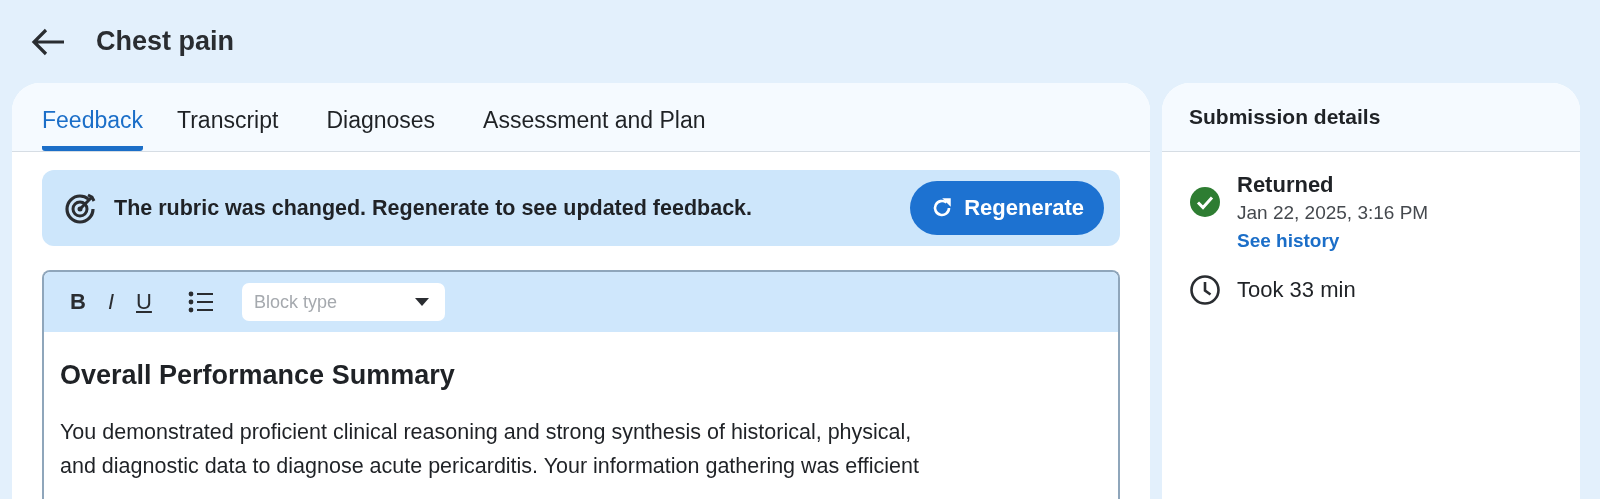 The image size is (1600, 499). What do you see at coordinates (1007, 208) in the screenshot?
I see `regenerate-button: Regenerate` at bounding box center [1007, 208].